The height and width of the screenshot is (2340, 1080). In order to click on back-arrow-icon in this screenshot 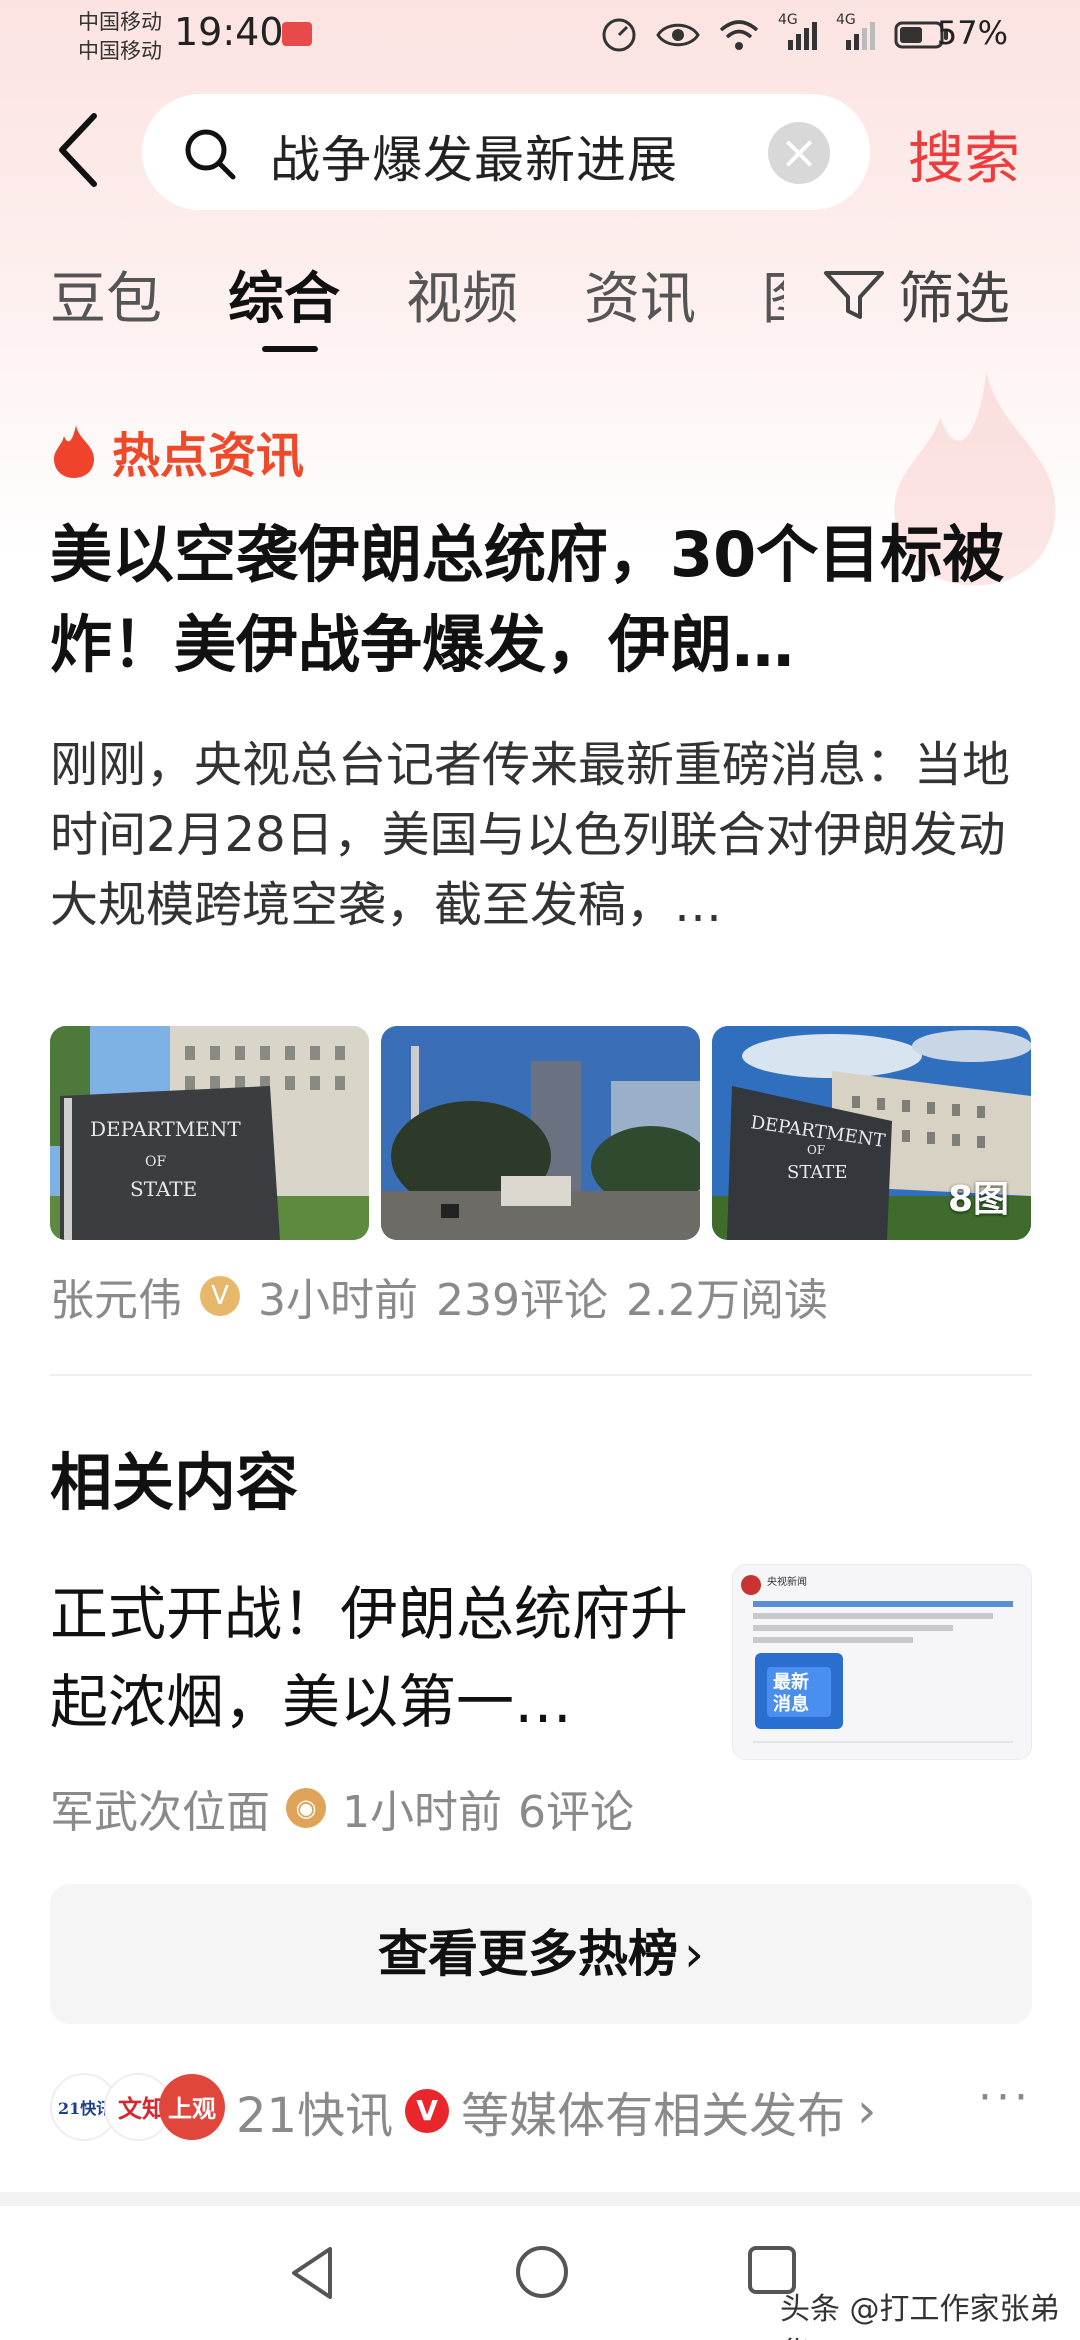, I will do `click(78, 150)`.